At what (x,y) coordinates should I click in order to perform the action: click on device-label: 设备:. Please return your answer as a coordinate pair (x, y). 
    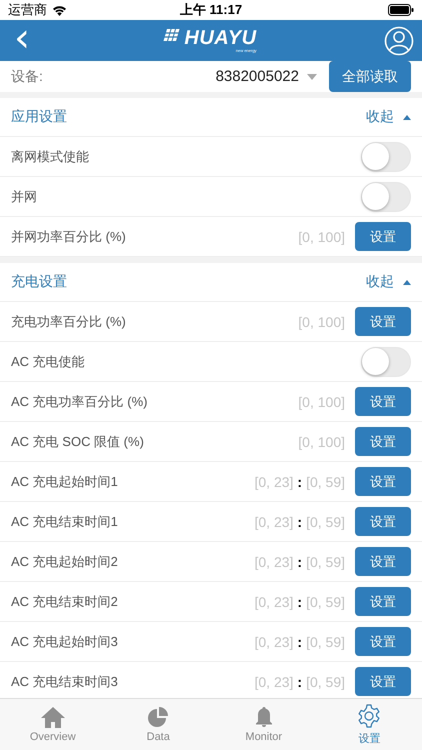
    Looking at the image, I should click on (27, 77).